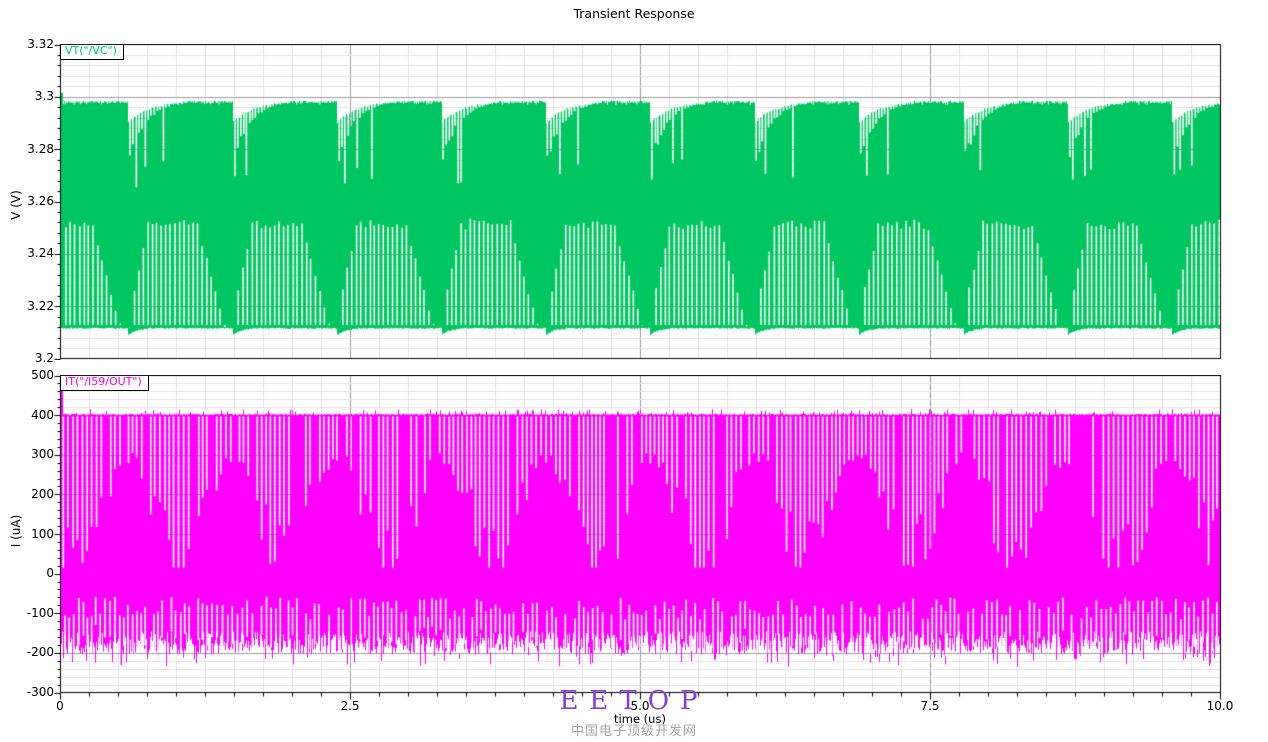 The width and height of the screenshot is (1268, 742). What do you see at coordinates (44, 358) in the screenshot?
I see `y-tick-label-top: 3.2` at bounding box center [44, 358].